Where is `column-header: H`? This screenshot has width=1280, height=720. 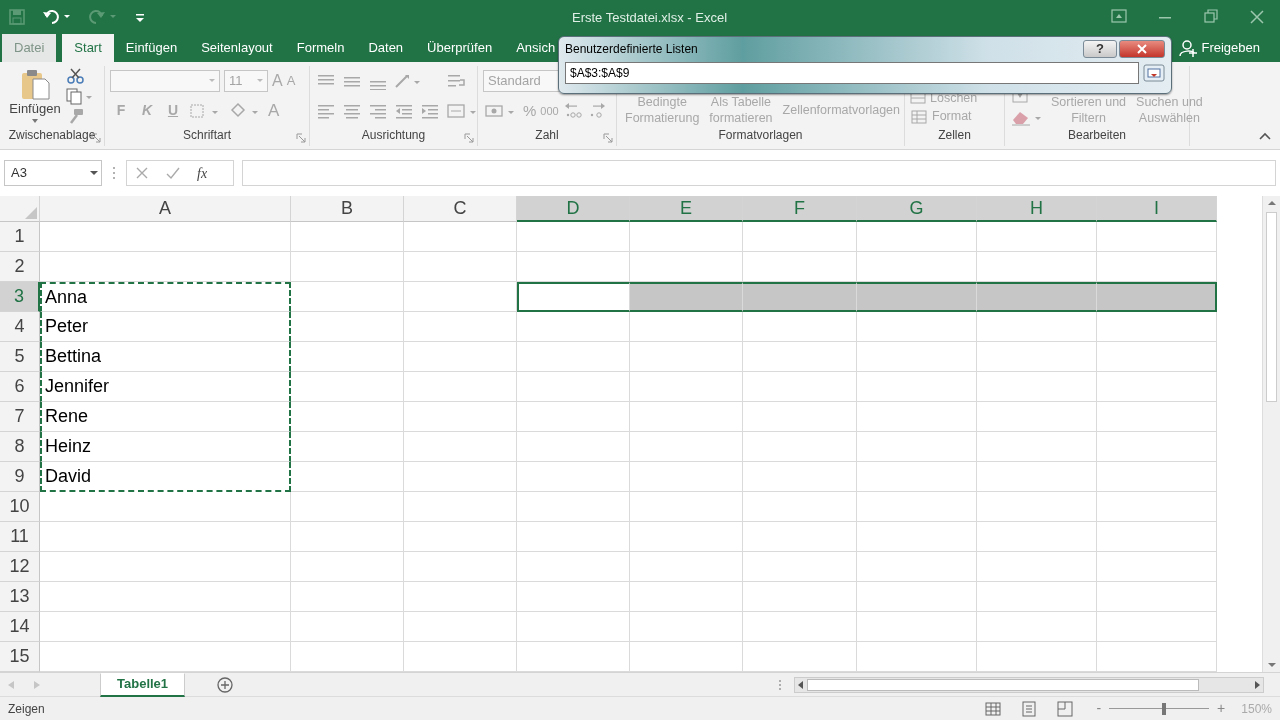
column-header: H is located at coordinates (1037, 209).